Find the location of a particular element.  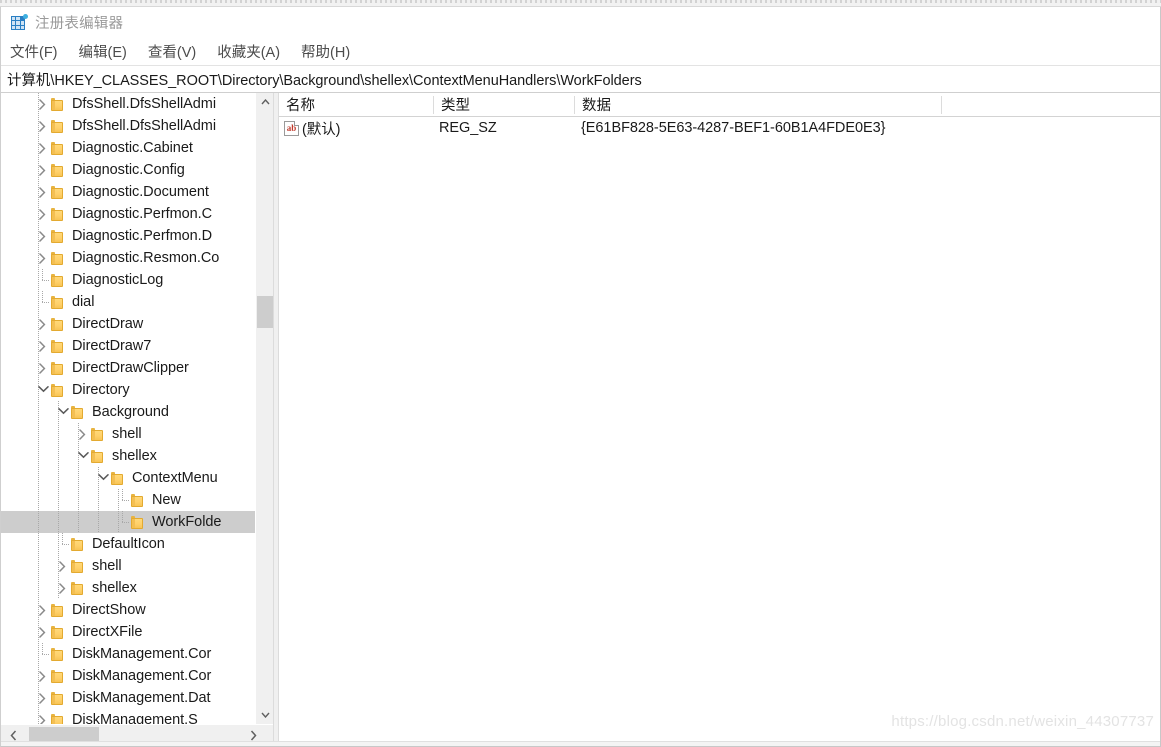

column-header-data: 数据 is located at coordinates (758, 104).